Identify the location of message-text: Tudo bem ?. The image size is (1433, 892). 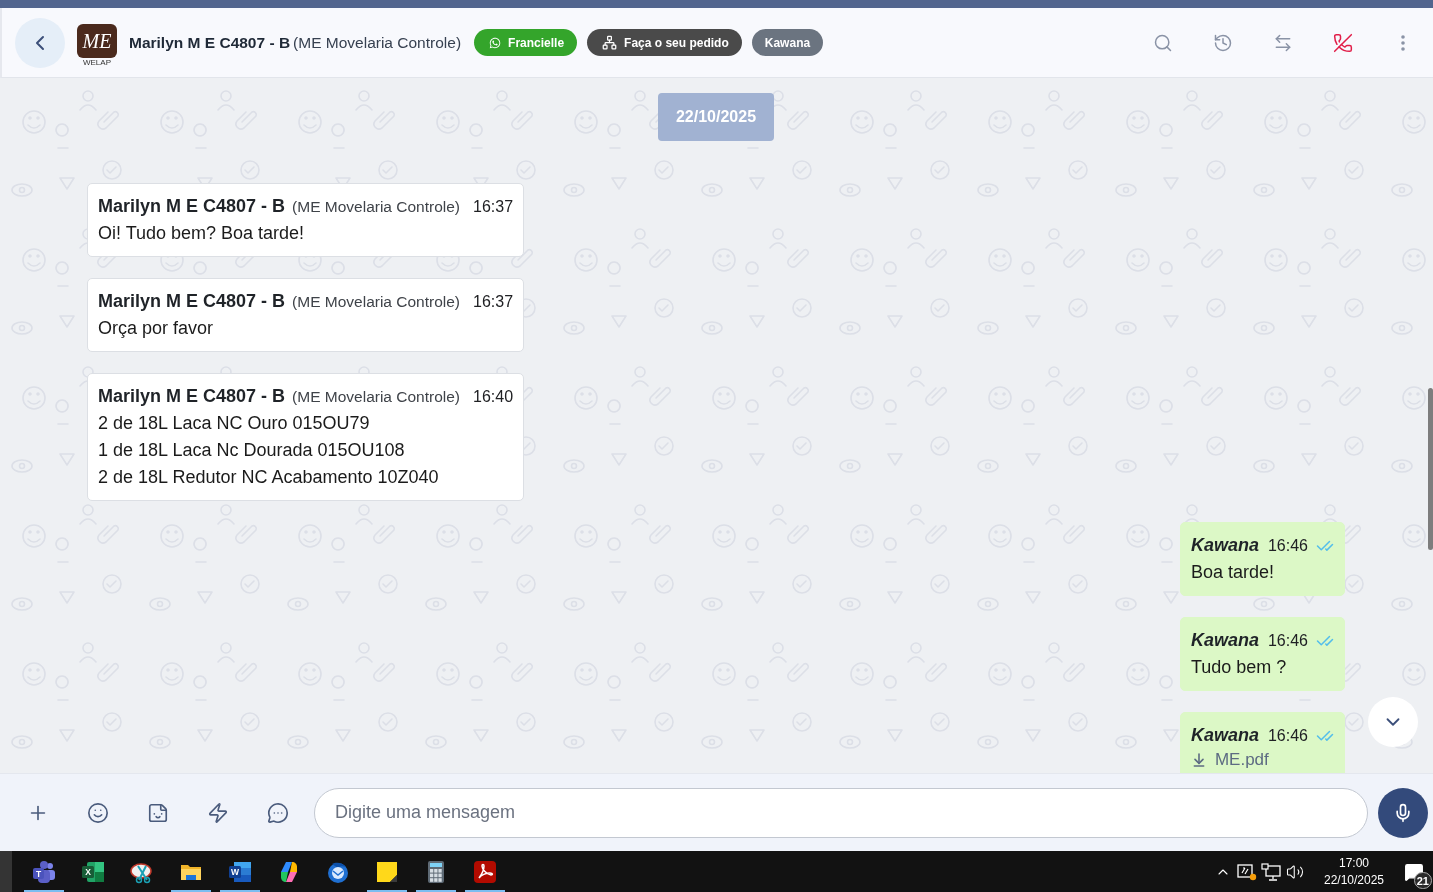
(1239, 667).